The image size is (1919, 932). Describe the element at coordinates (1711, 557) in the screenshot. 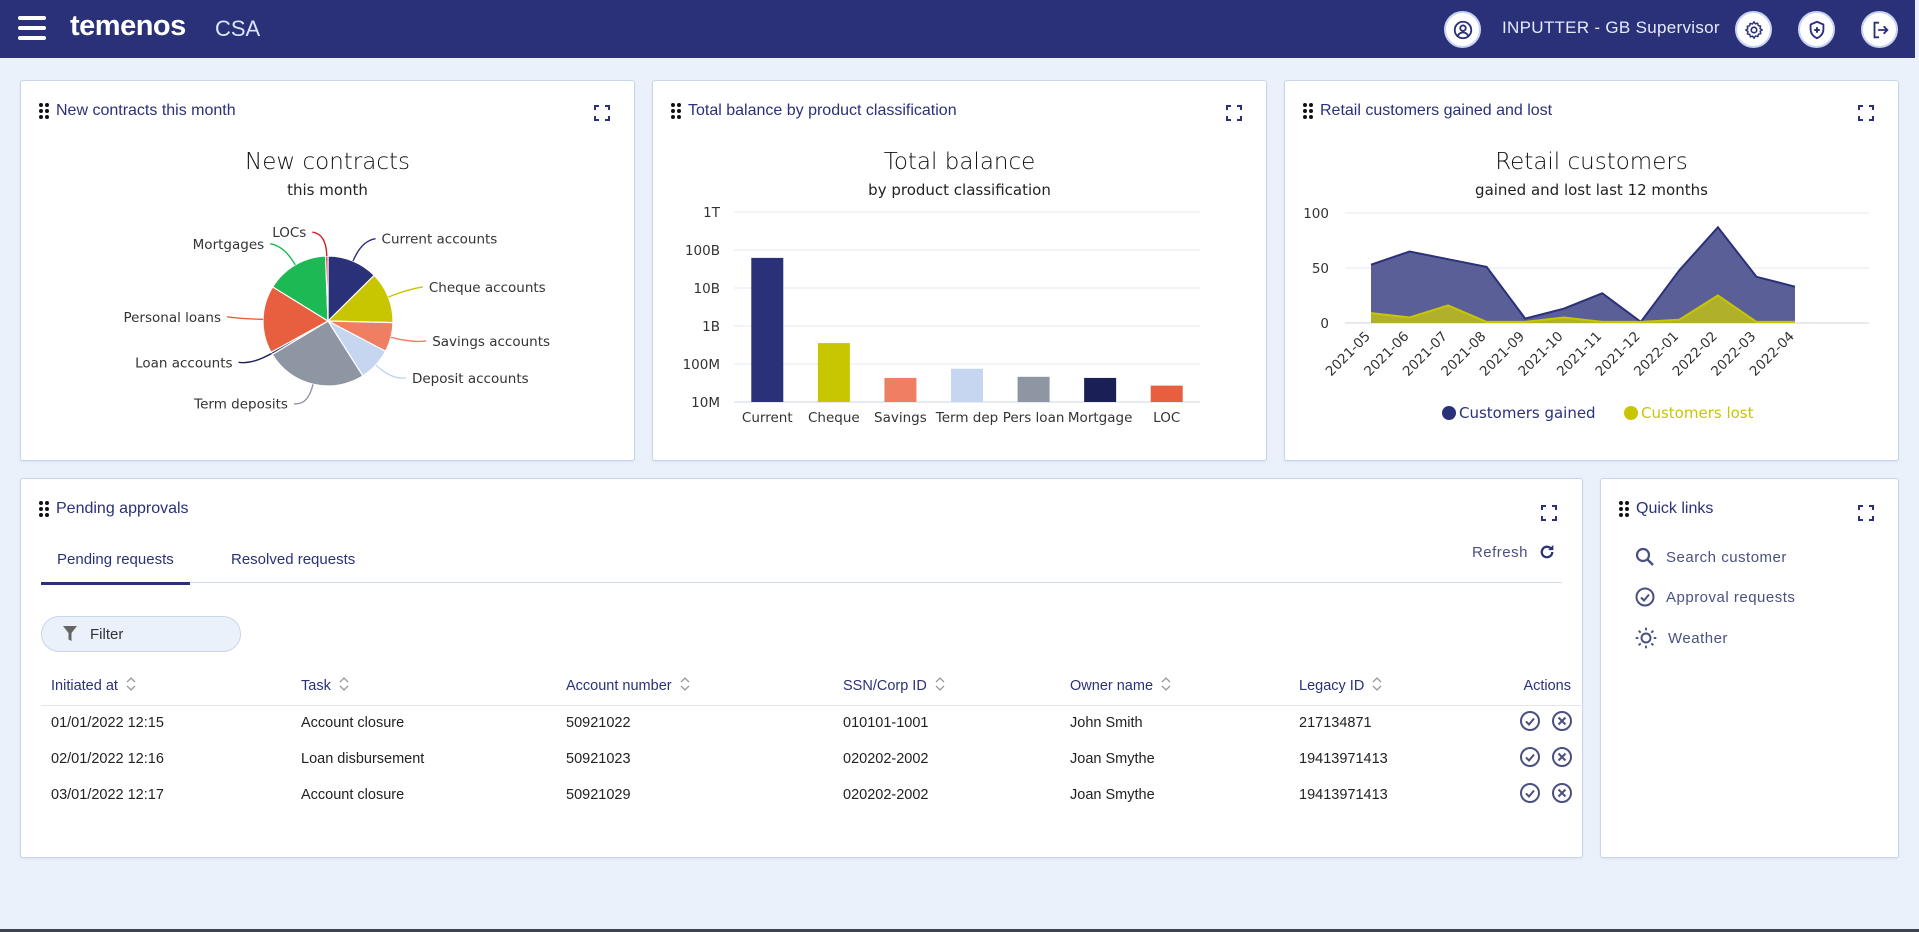

I see `quick-link-search-customer: Search customer` at that location.